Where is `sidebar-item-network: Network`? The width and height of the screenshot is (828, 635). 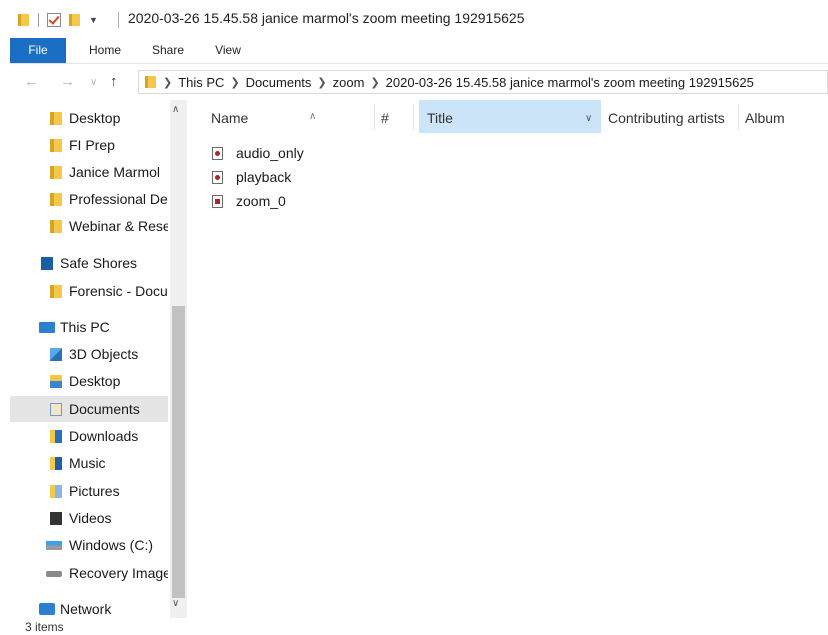 sidebar-item-network: Network is located at coordinates (89, 609).